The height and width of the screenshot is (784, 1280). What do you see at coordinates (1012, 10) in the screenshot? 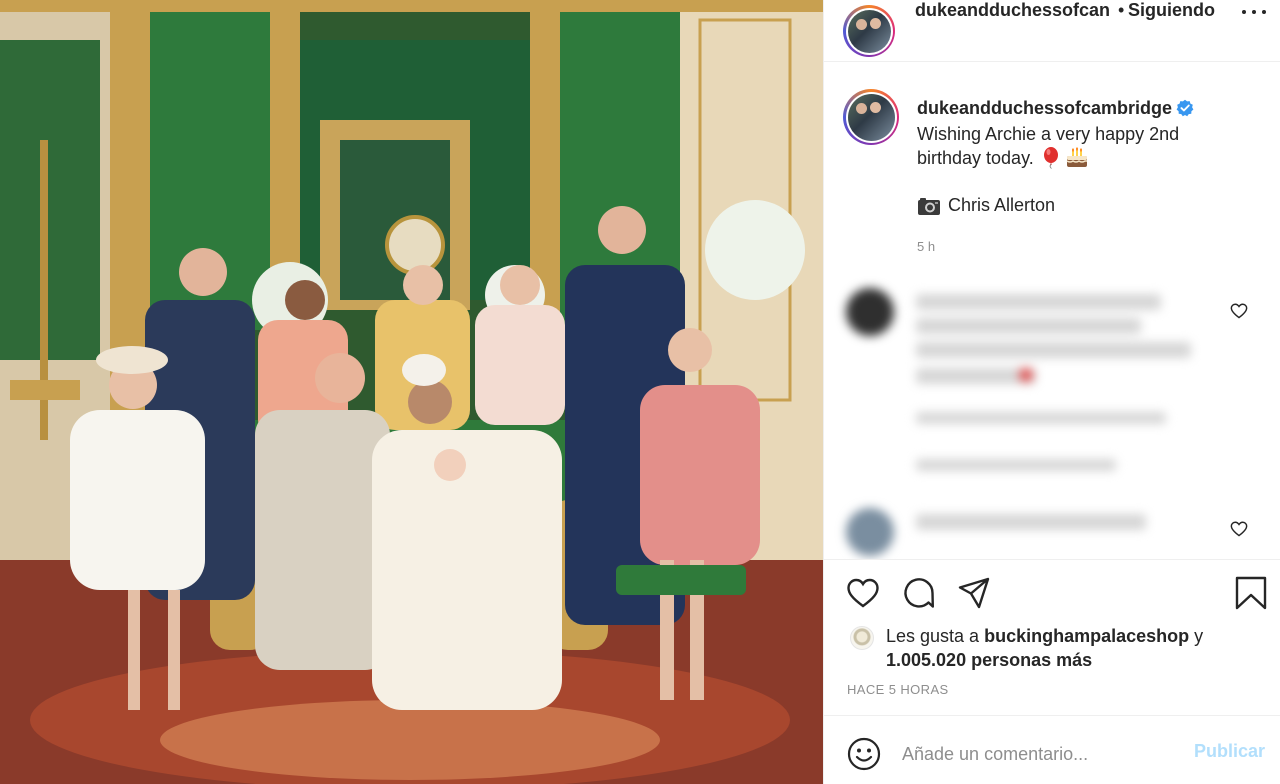
I see `header-username-link: dukeandduchessofcan` at bounding box center [1012, 10].